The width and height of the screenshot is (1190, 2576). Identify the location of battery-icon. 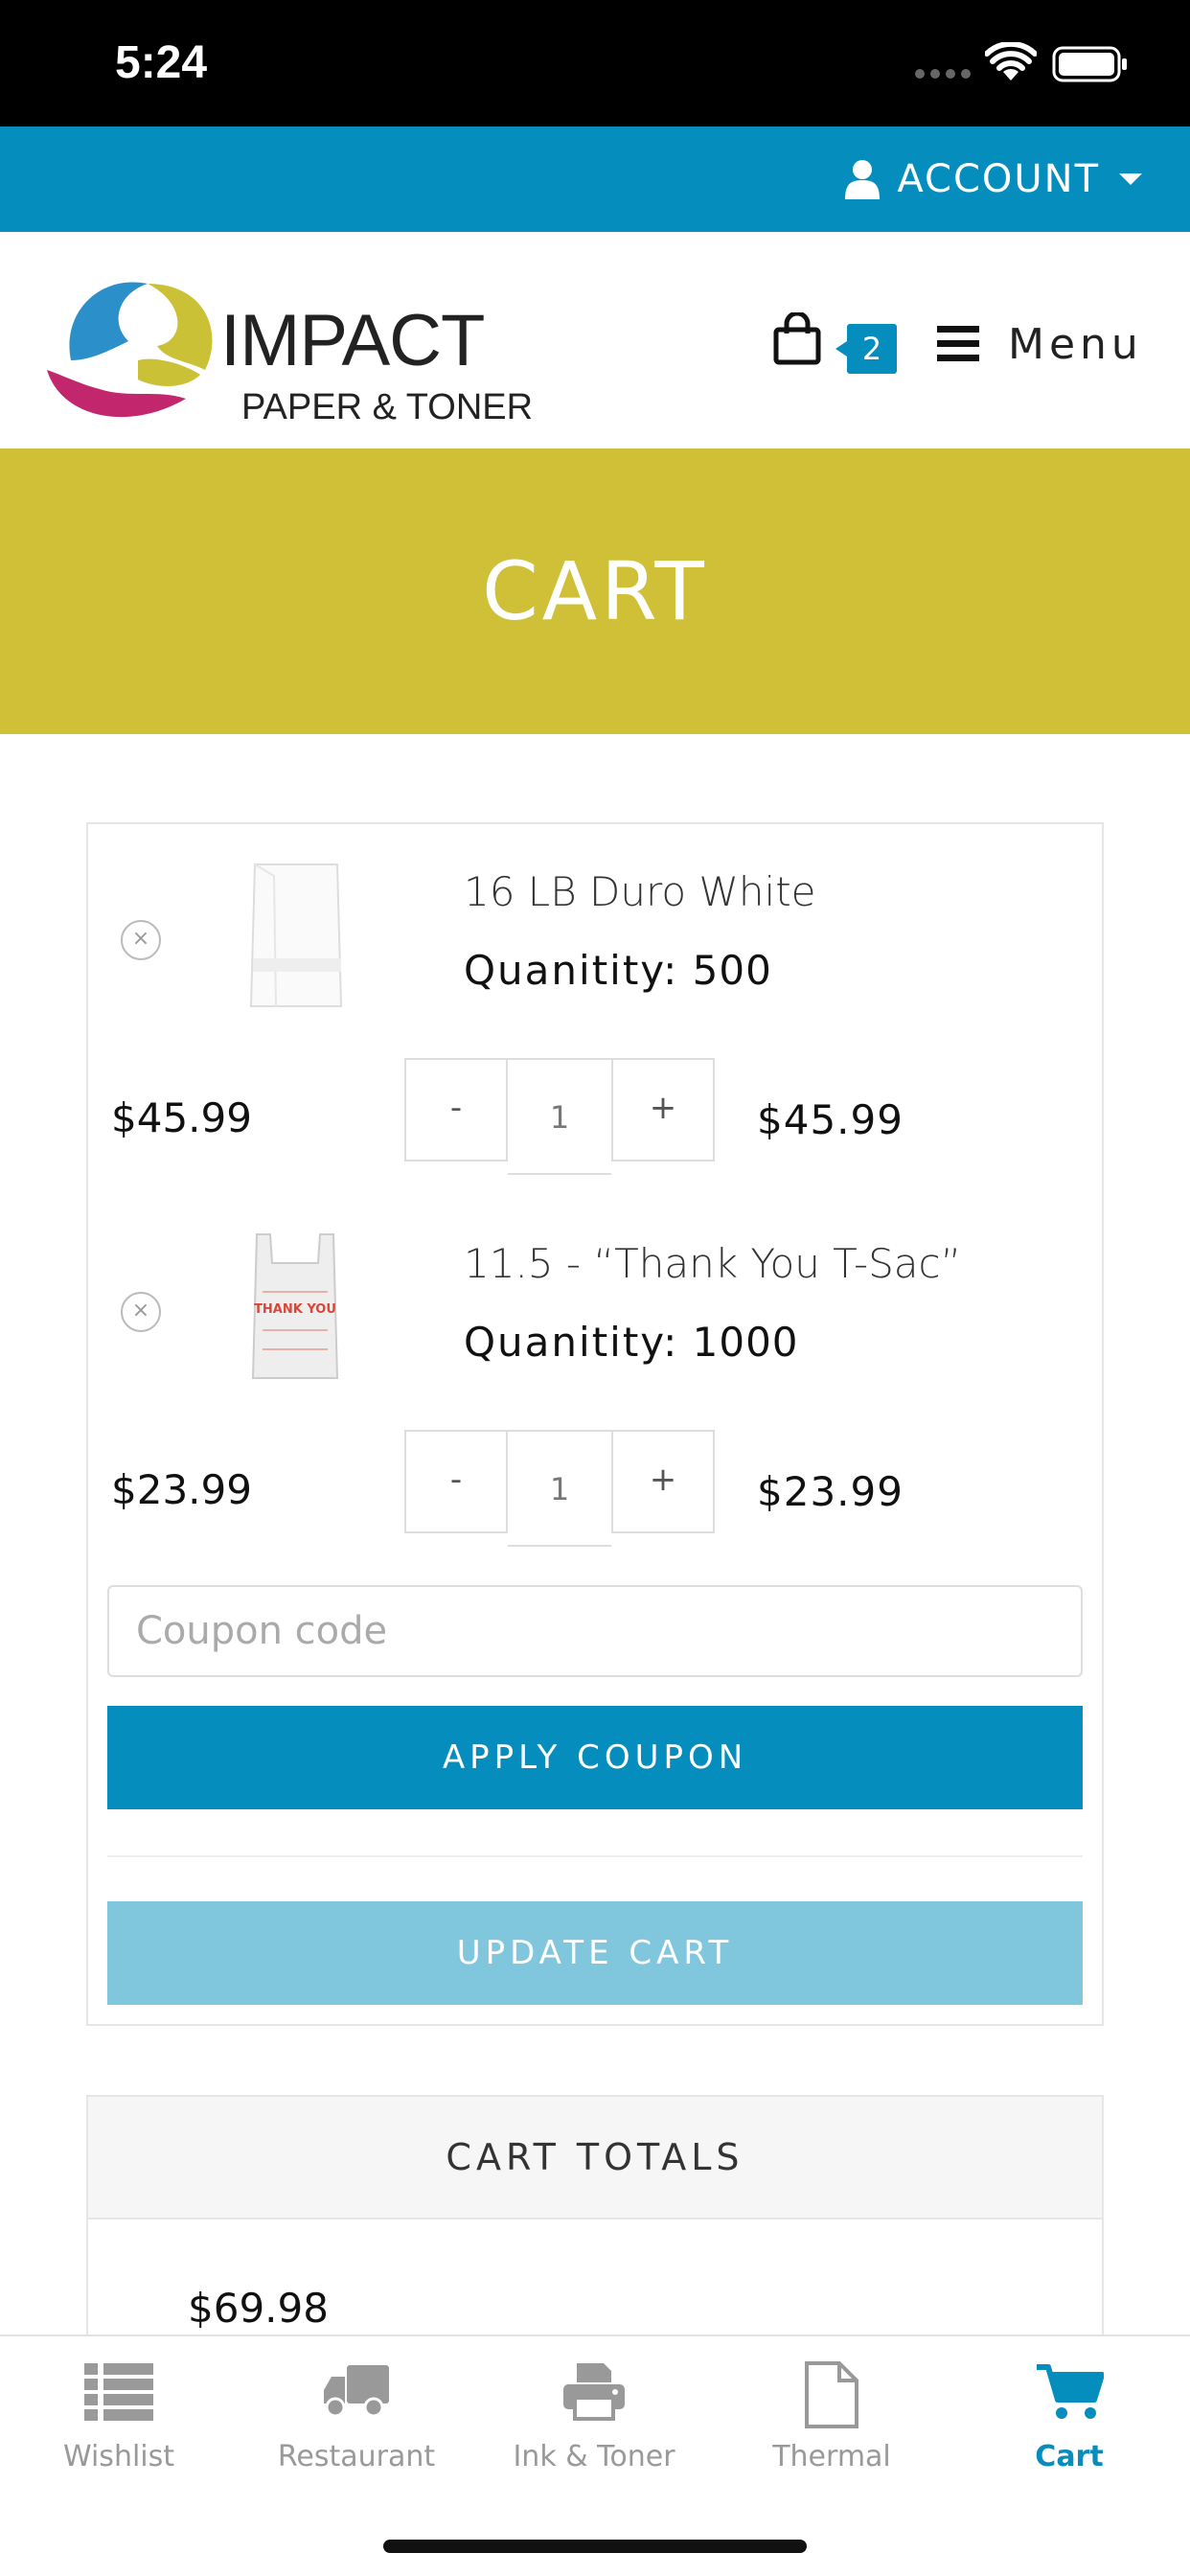
(1090, 64).